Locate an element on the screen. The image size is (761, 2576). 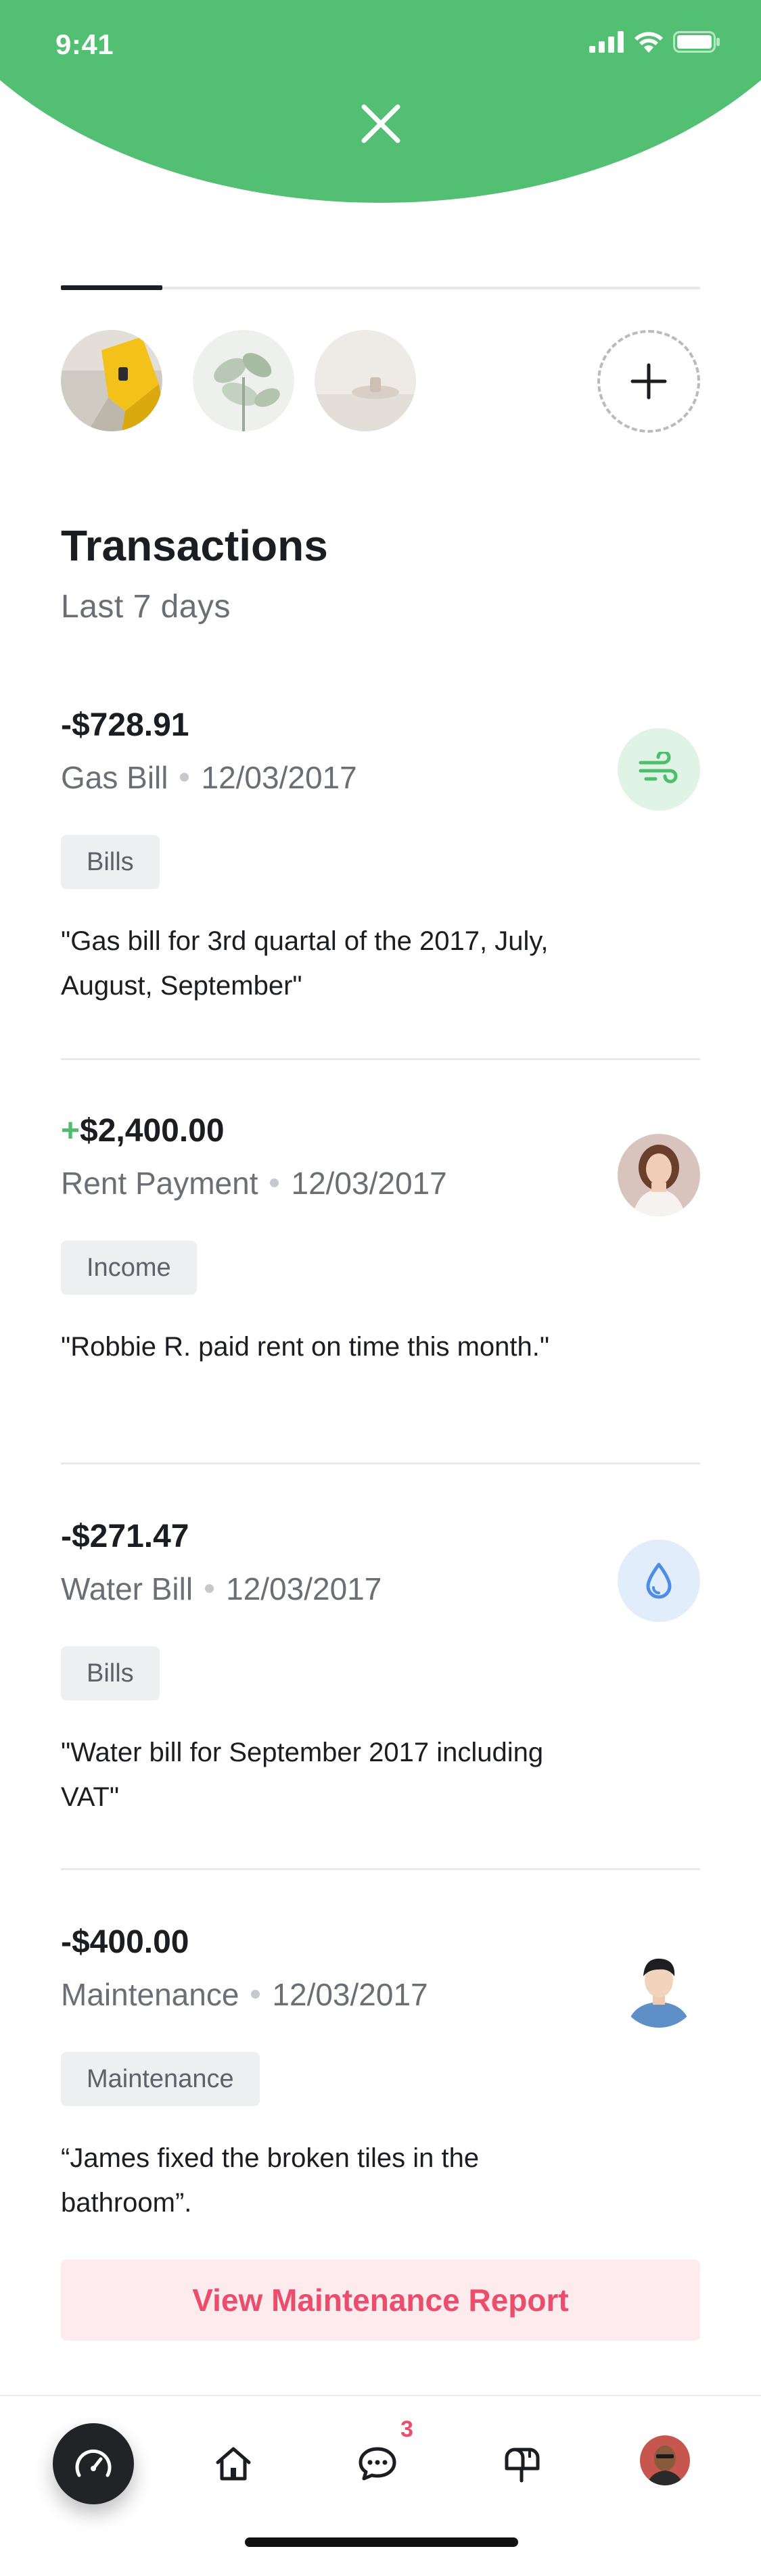
transaction-title: Maintenance is located at coordinates (150, 1994).